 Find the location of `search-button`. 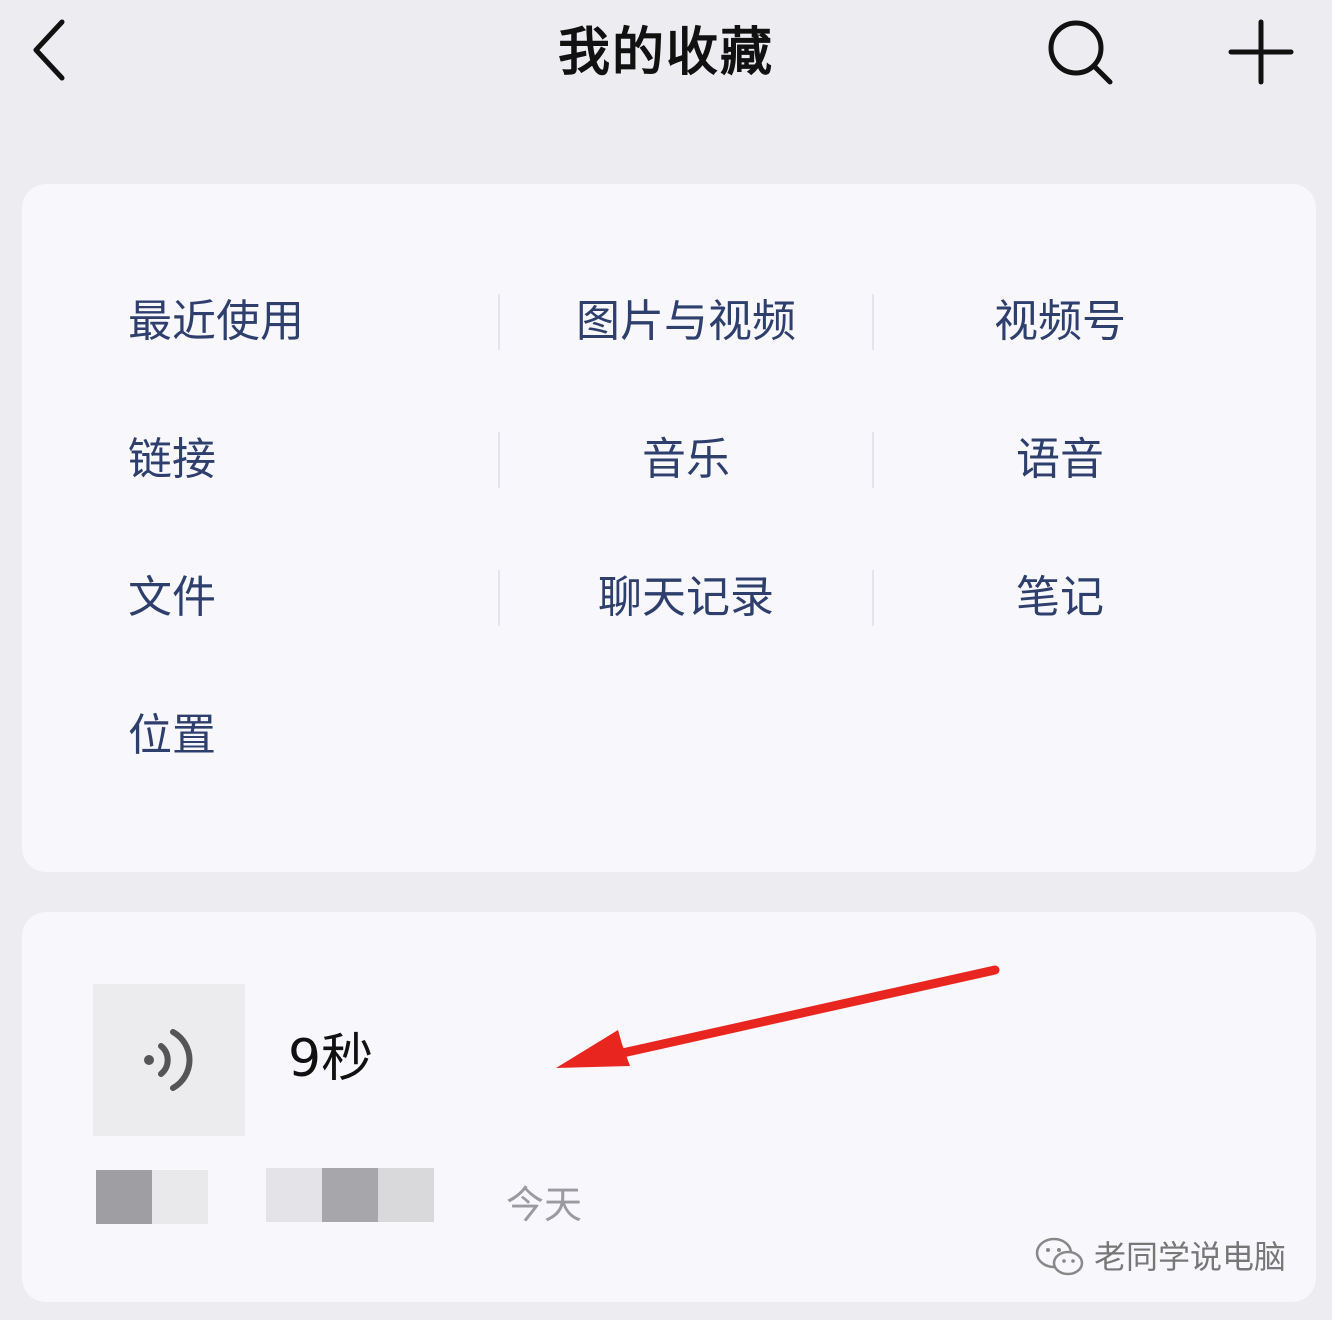

search-button is located at coordinates (1080, 52).